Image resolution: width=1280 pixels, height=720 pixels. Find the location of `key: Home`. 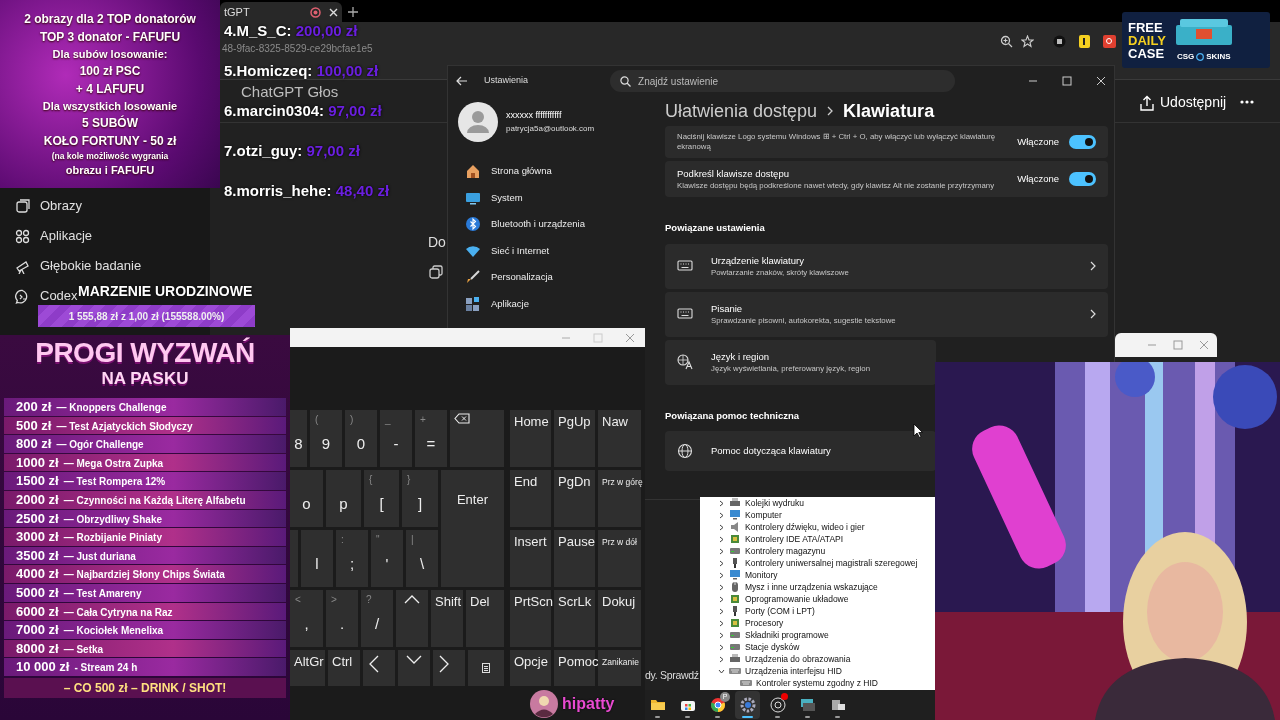

key: Home is located at coordinates (530, 438).